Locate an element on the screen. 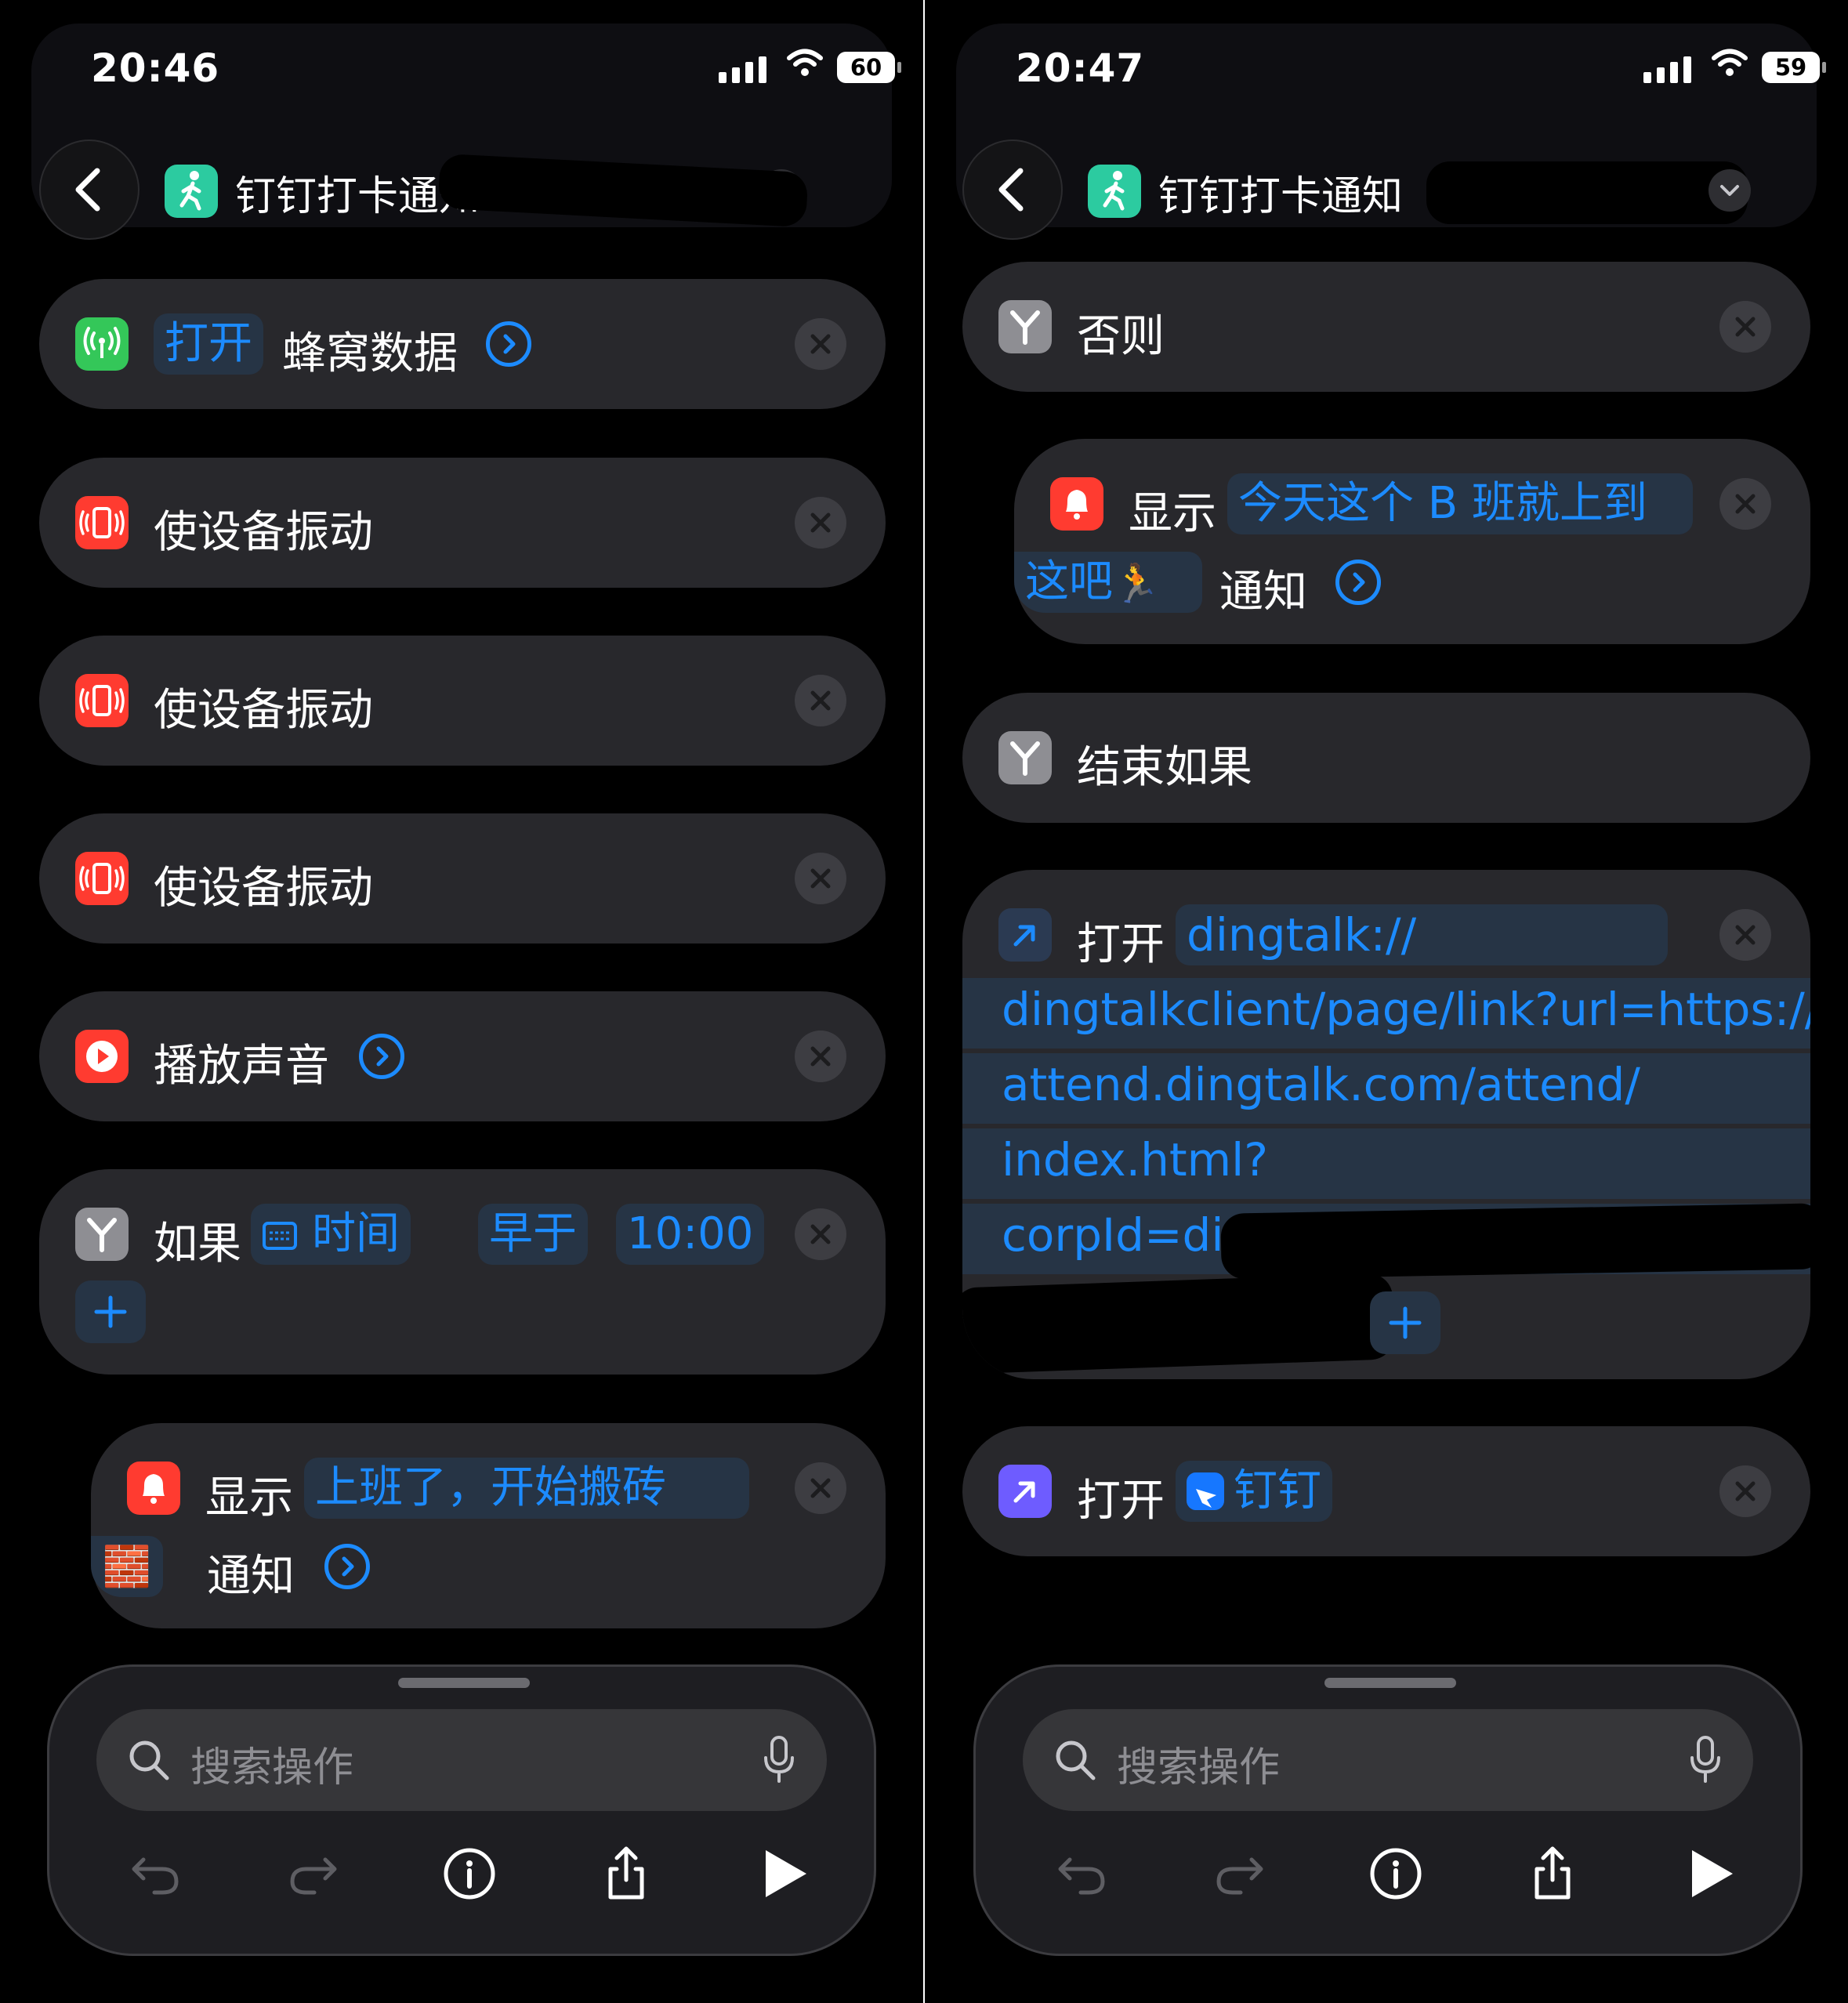  action-card-end-if: 结束如果 is located at coordinates (1386, 758).